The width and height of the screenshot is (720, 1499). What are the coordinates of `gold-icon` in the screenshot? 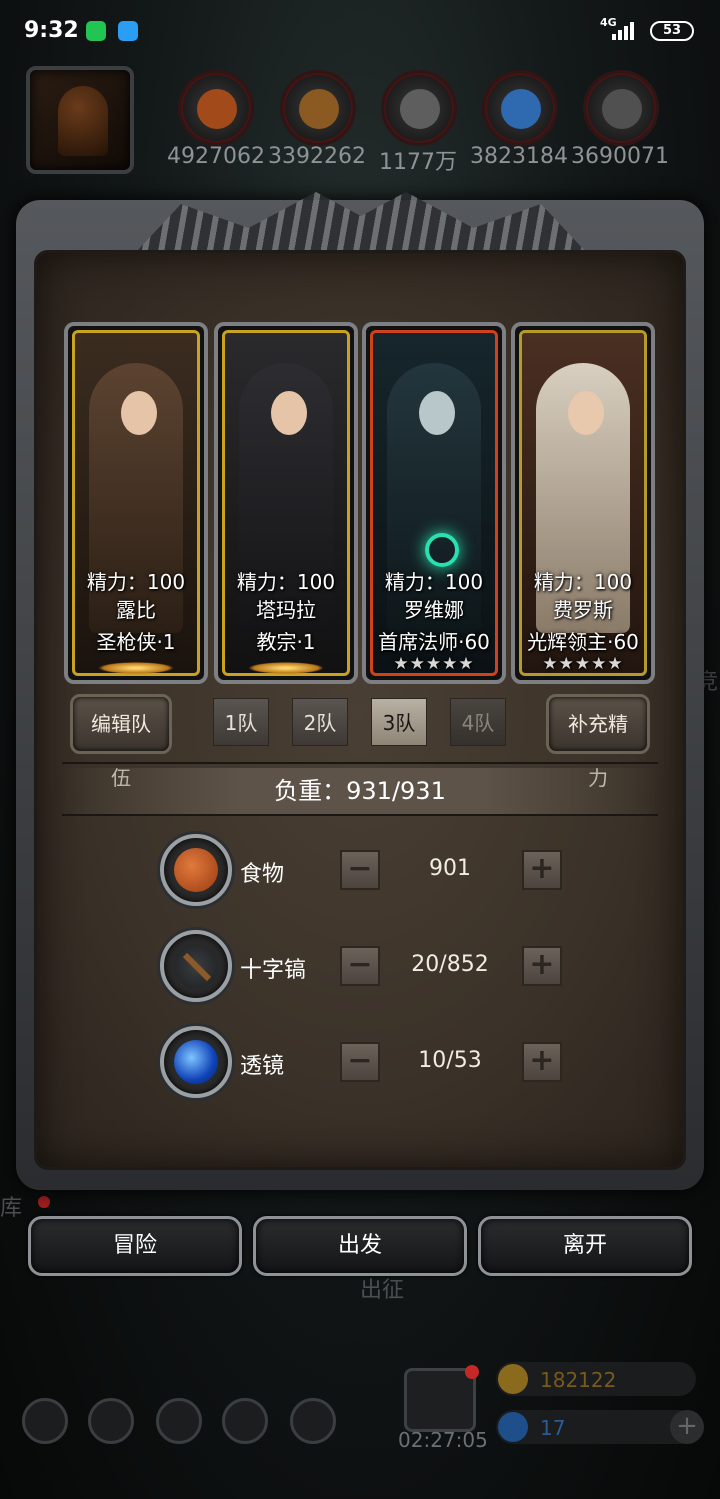 It's located at (513, 1379).